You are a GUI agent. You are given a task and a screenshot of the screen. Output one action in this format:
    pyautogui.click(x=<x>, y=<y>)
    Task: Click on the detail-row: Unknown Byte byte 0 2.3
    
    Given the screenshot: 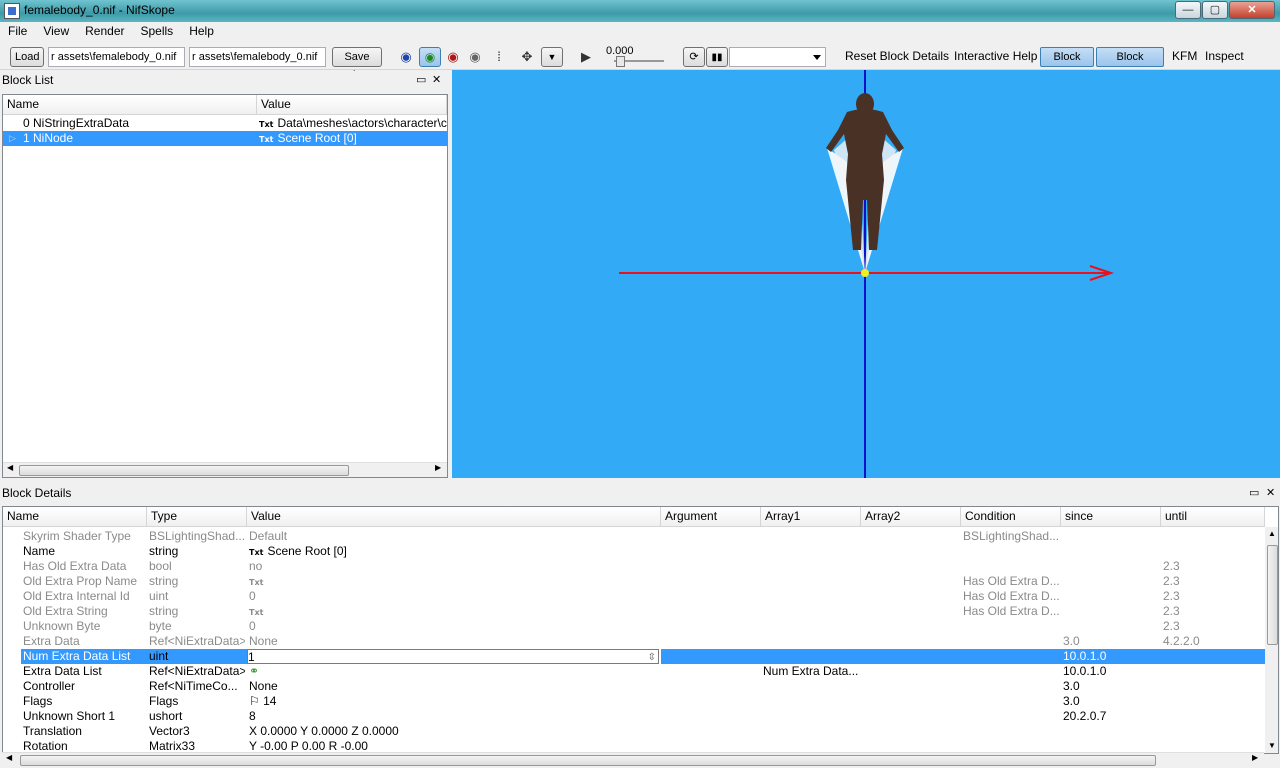 What is the action you would take?
    pyautogui.click(x=634, y=626)
    